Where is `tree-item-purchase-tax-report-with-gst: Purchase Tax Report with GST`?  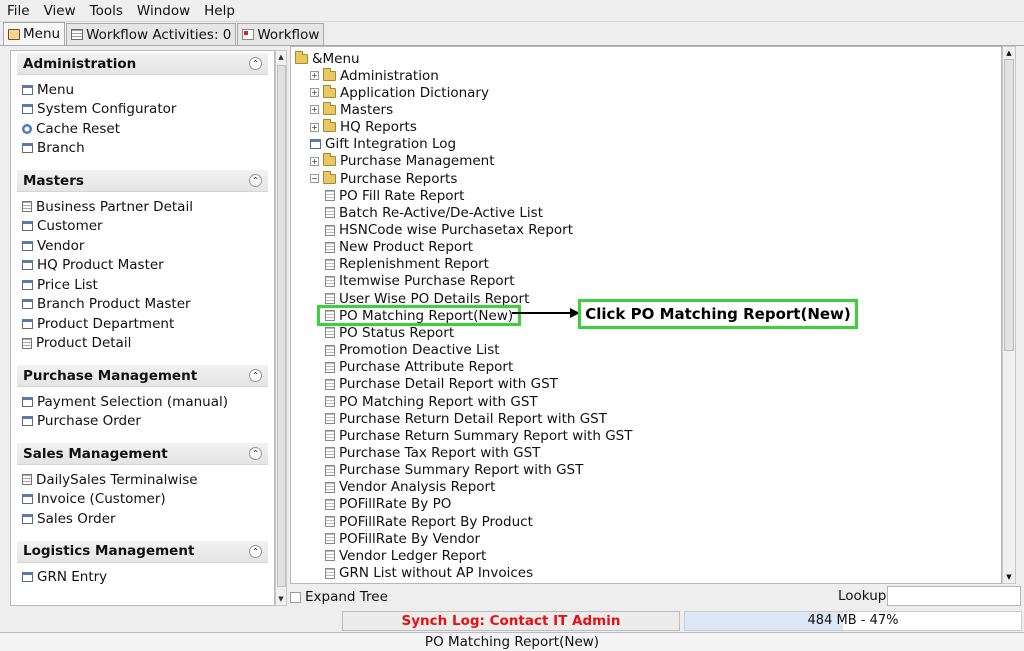 tree-item-purchase-tax-report-with-gst: Purchase Tax Report with GST is located at coordinates (432, 452).